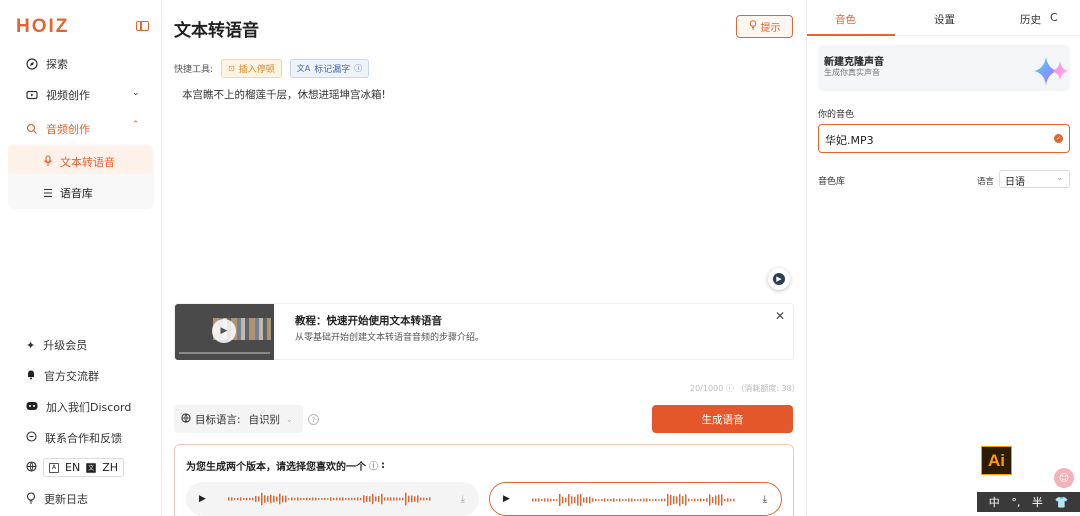  I want to click on versions-title: 为您生成两个版本，请选择您喜欢的一个 ⓘ :, so click(285, 465).